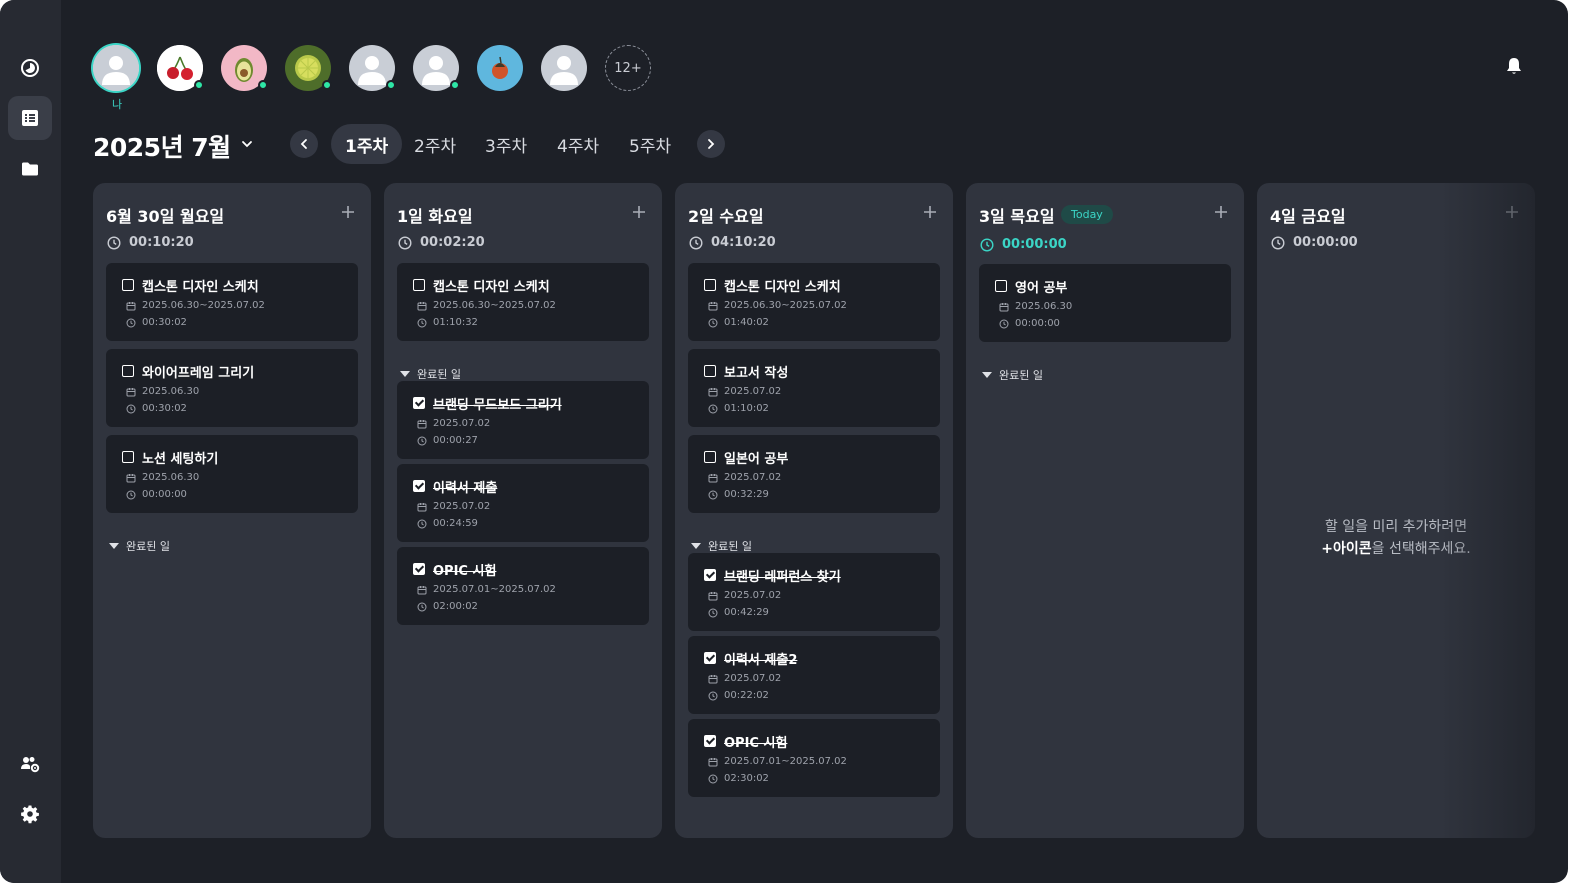  Describe the element at coordinates (523, 420) in the screenshot. I see `task-card: 브랜딩 무드보드 그리기 2025.07.02 00:00:27` at that location.